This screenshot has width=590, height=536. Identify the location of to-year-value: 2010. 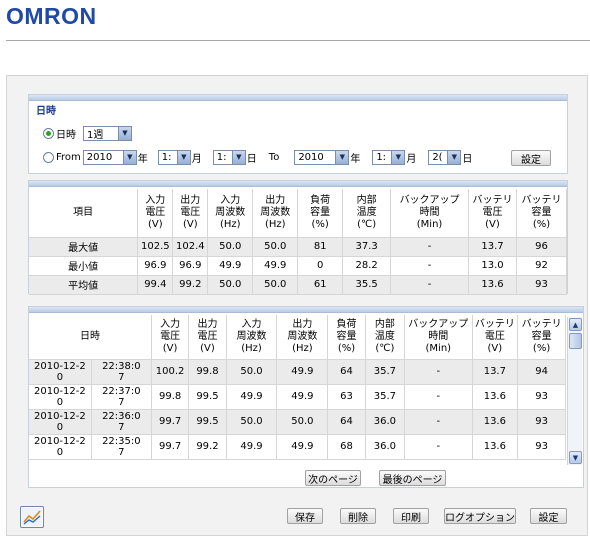
(311, 157).